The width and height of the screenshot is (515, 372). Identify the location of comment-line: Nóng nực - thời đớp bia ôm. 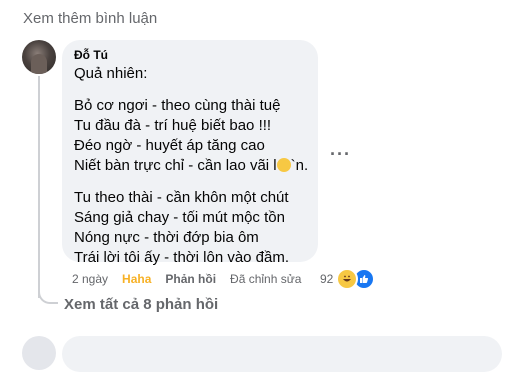
(166, 237).